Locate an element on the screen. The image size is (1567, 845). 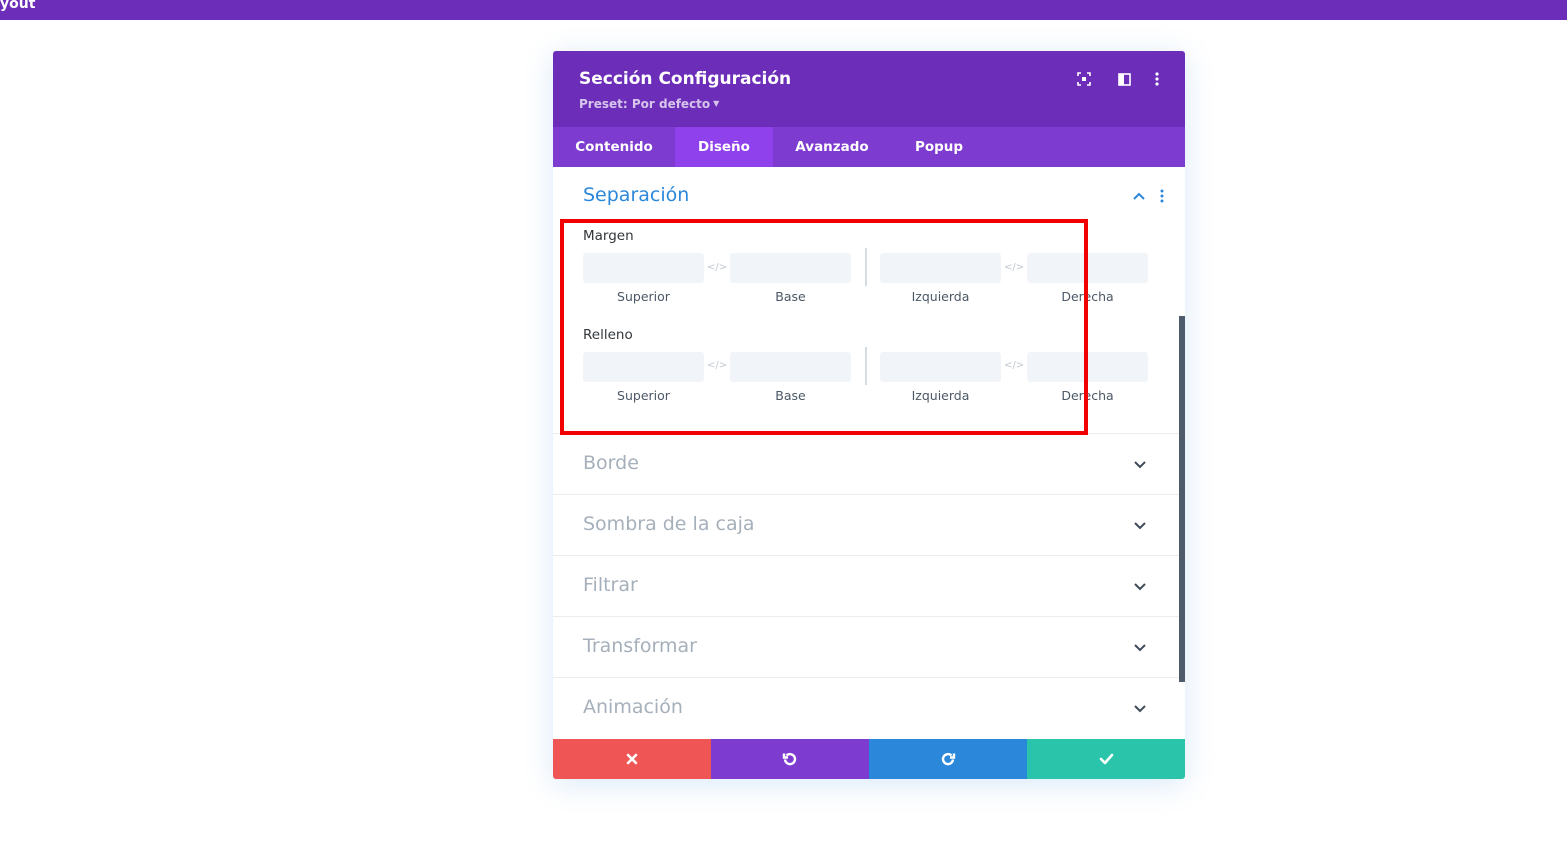
check-icon is located at coordinates (1106, 759).